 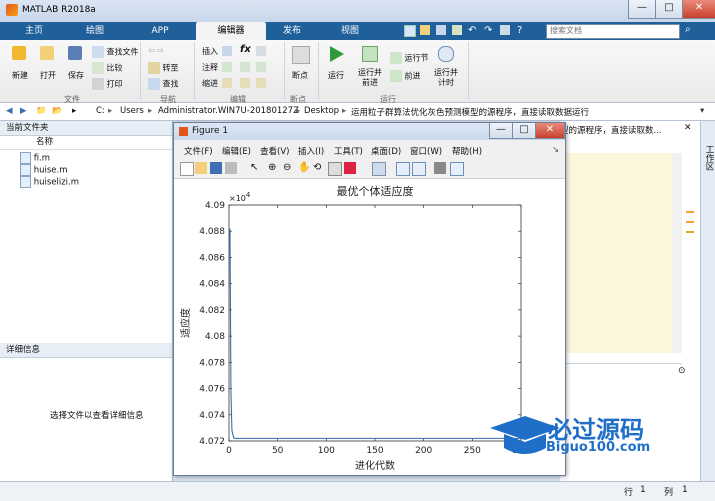 What do you see at coordinates (425, 30) in the screenshot?
I see `cut-icon` at bounding box center [425, 30].